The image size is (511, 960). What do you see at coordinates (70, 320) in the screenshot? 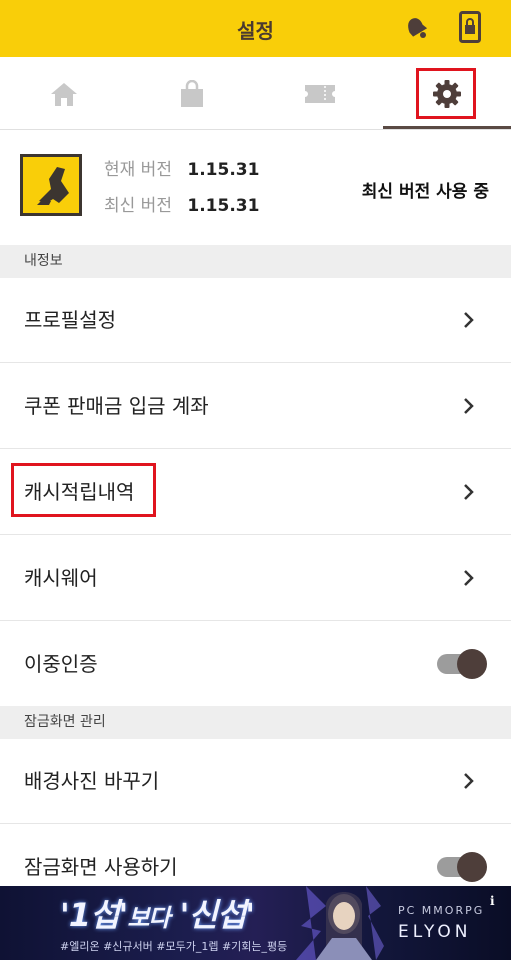
I see `menu-item-label: 프로필설정` at bounding box center [70, 320].